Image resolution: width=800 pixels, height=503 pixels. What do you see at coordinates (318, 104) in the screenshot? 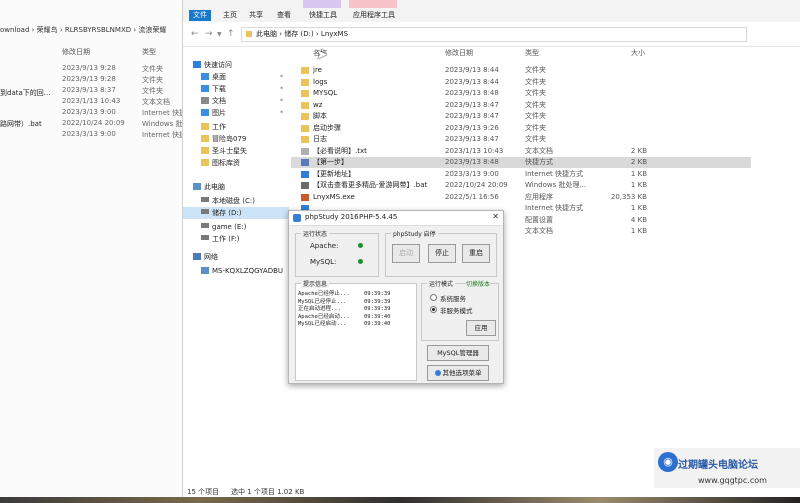
I see `file-name: wz` at bounding box center [318, 104].